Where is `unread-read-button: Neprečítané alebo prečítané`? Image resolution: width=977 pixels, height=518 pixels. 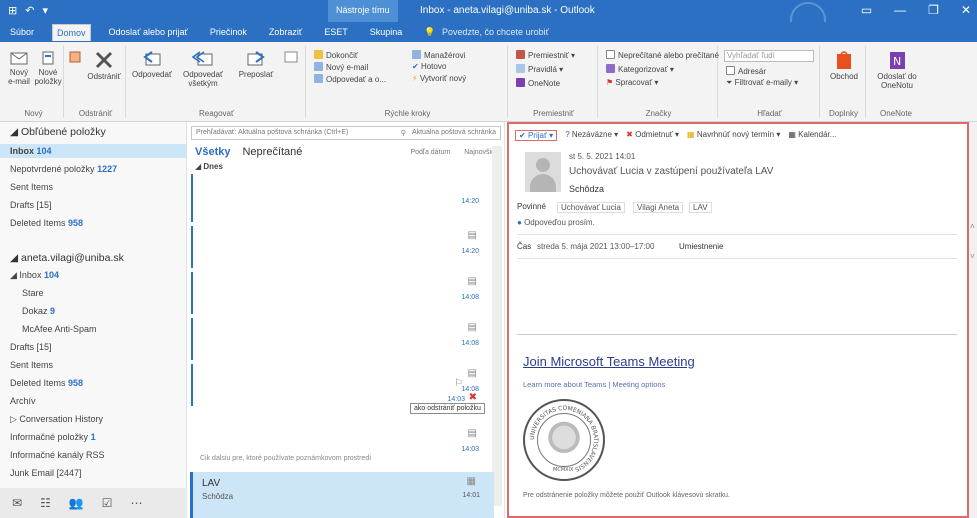
unread-read-button: Neprečítané alebo prečítané is located at coordinates (662, 55).